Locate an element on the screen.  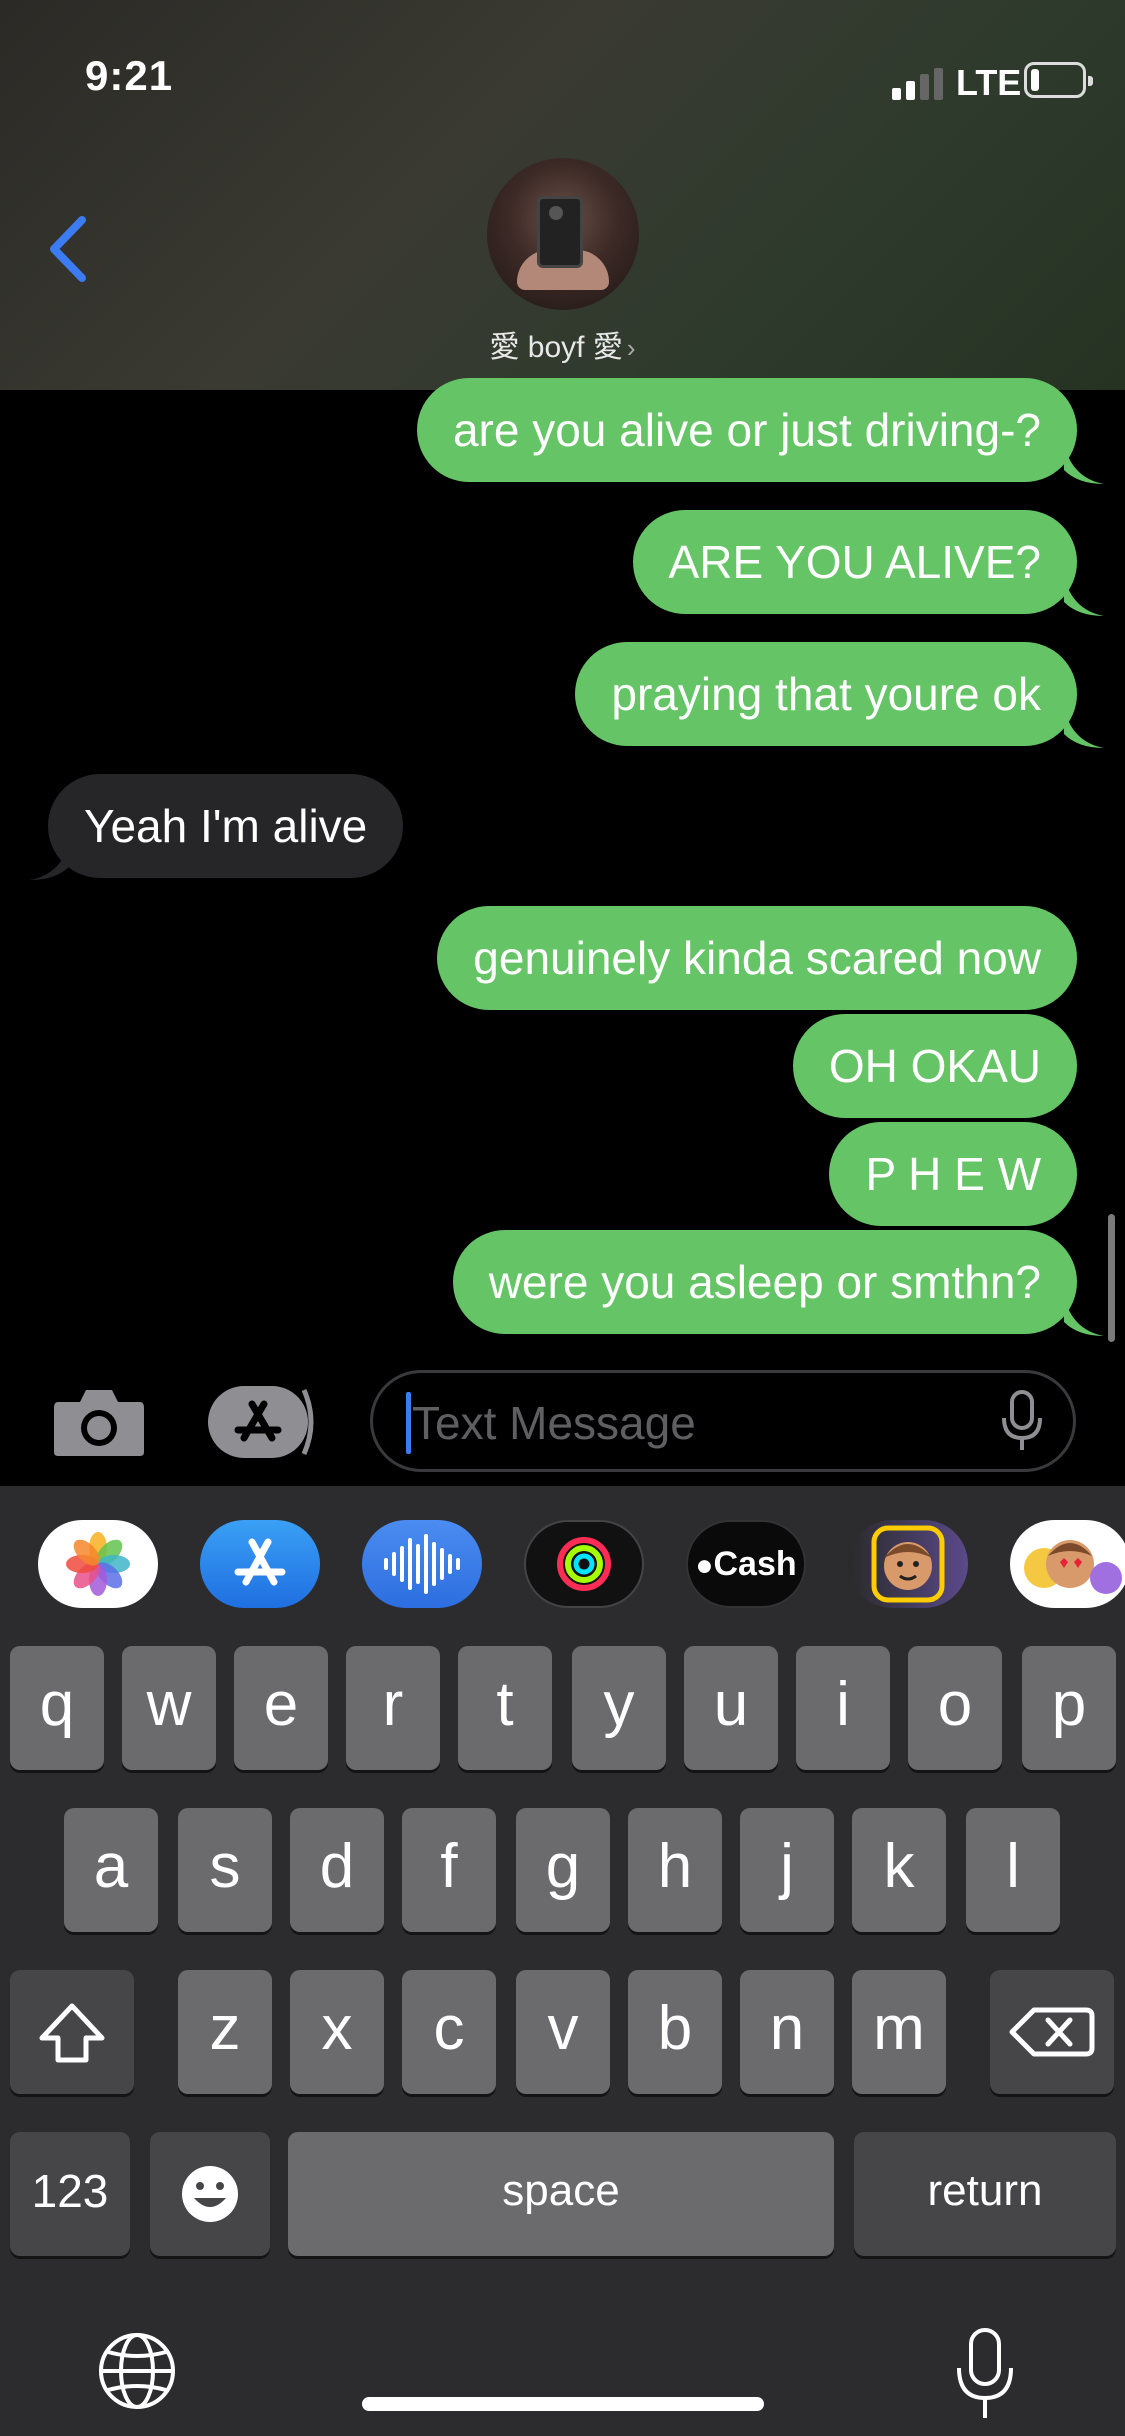
sent-message-bubble: P H E W is located at coordinates (953, 1174).